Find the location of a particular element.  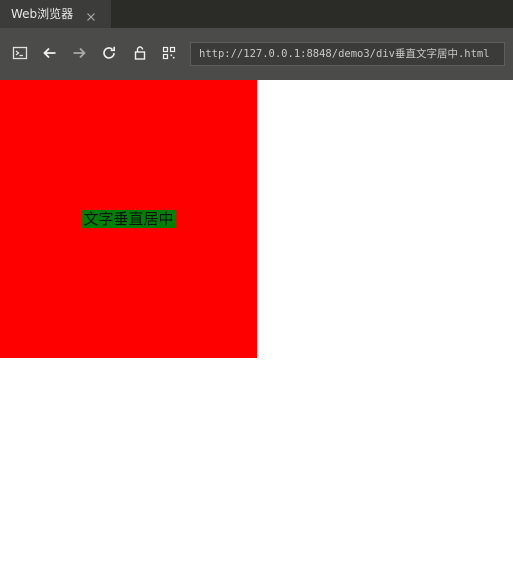

terminal-icon is located at coordinates (20, 53).